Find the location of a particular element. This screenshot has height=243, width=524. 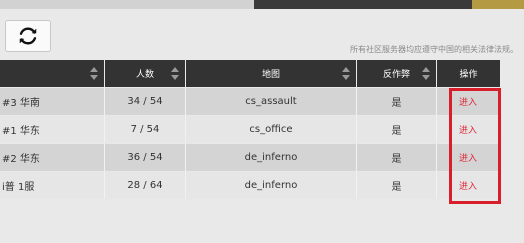

player-count: 34 / 54 is located at coordinates (145, 101).